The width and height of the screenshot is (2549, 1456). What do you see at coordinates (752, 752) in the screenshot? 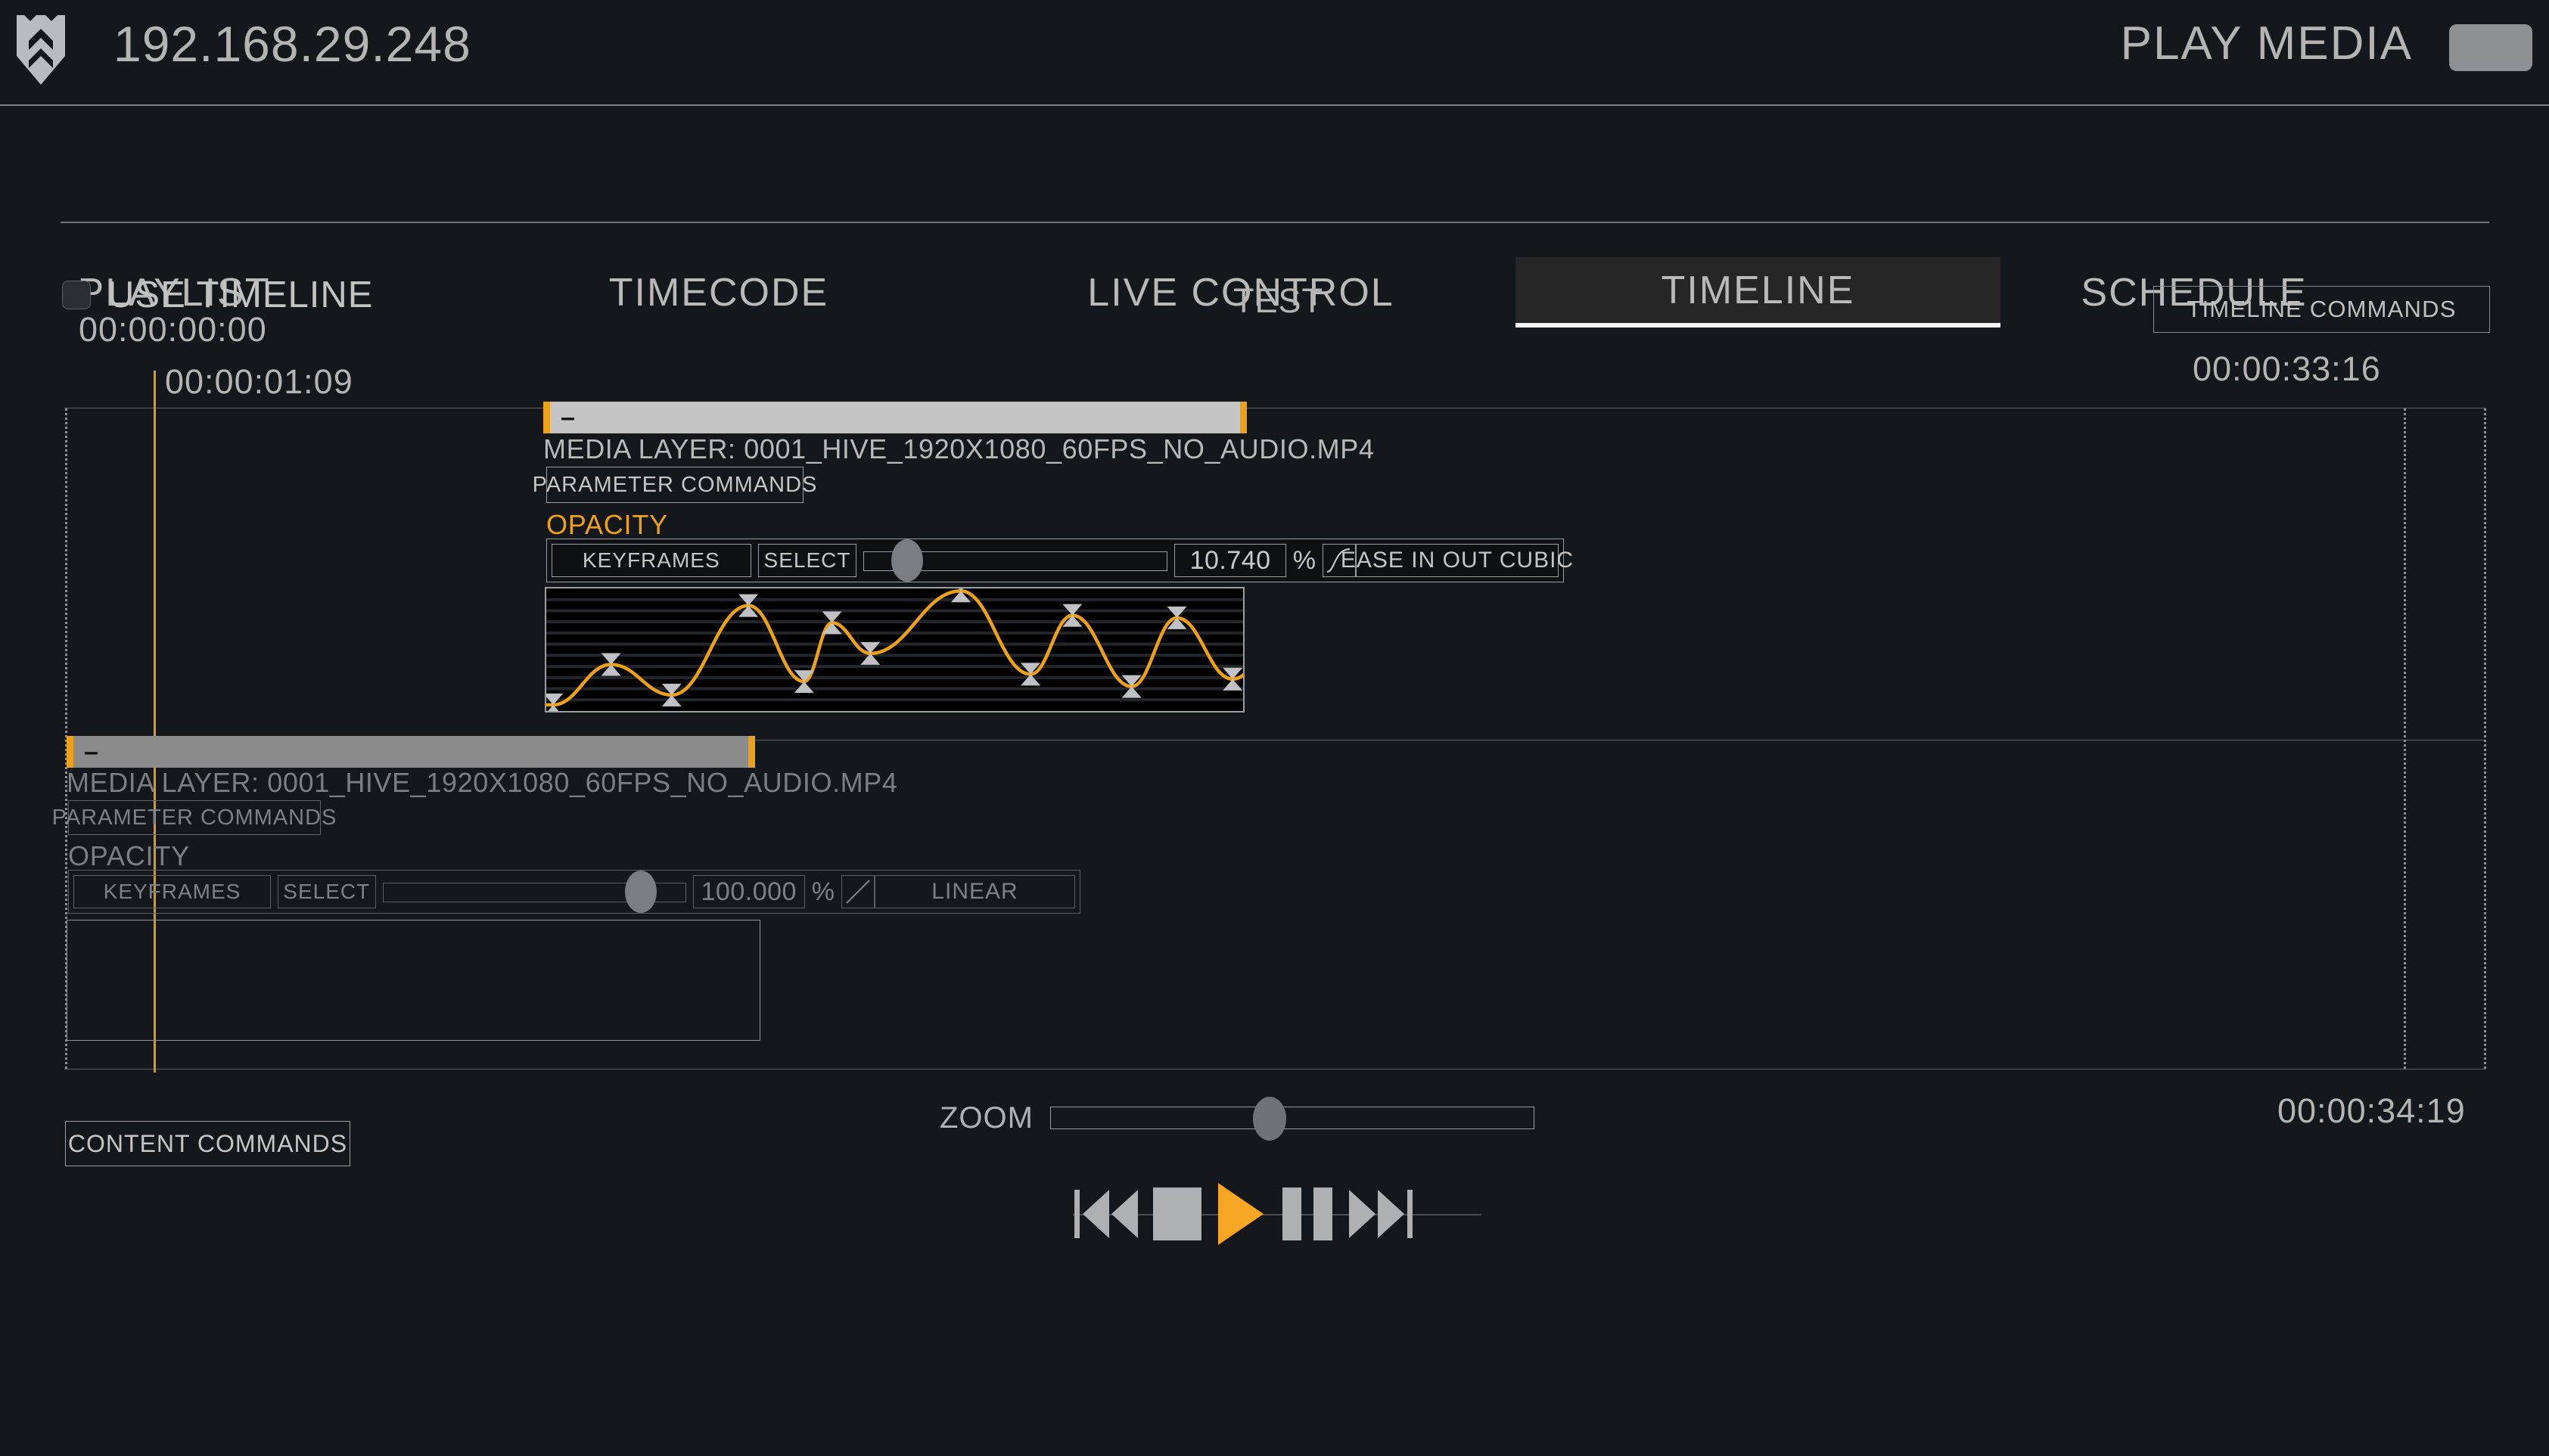
I see `layer-2-clip-handle-right` at bounding box center [752, 752].